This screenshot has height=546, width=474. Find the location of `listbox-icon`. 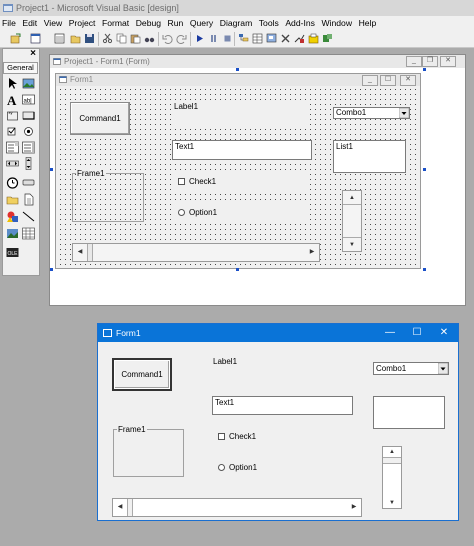

listbox-icon is located at coordinates (28, 147).